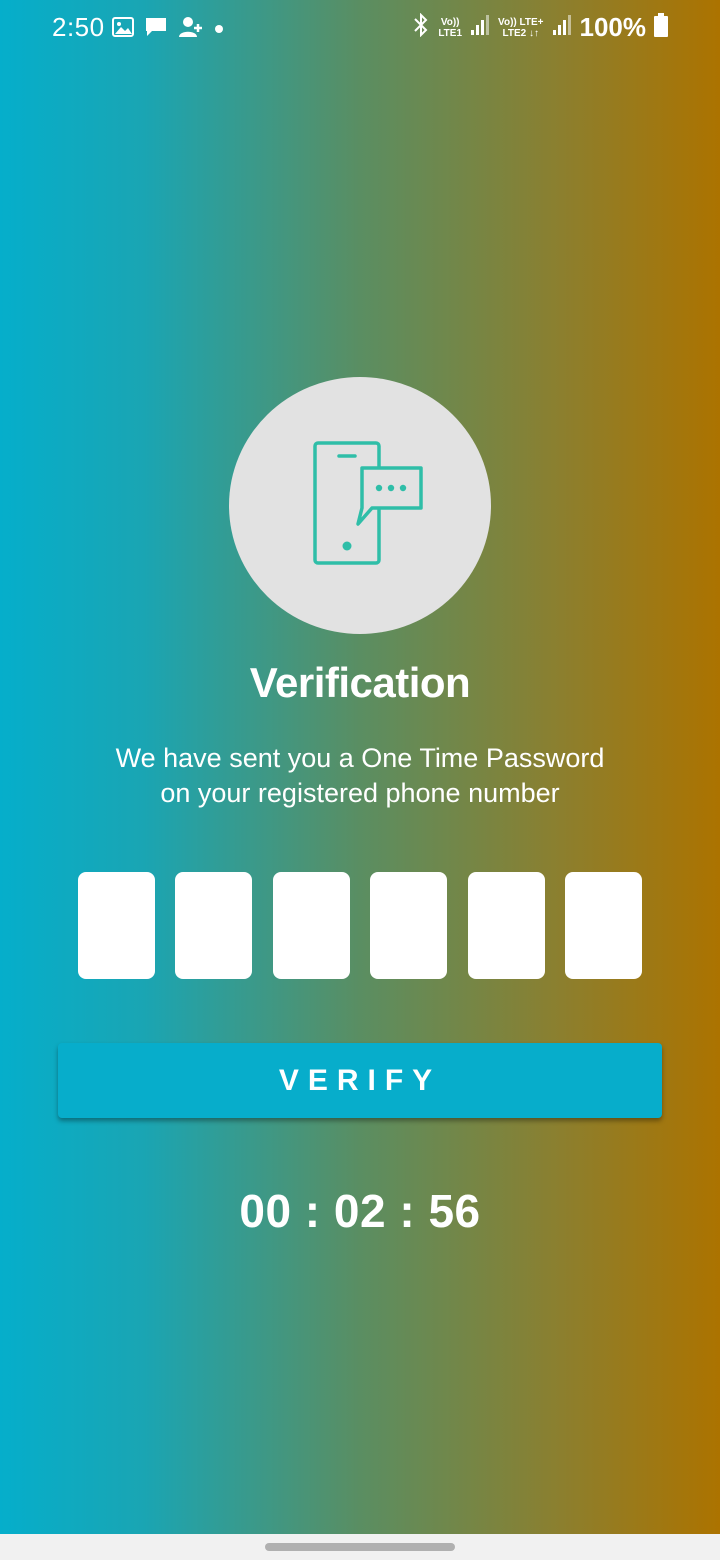  What do you see at coordinates (450, 22) in the screenshot?
I see `sim1-volte-label: Vo))` at bounding box center [450, 22].